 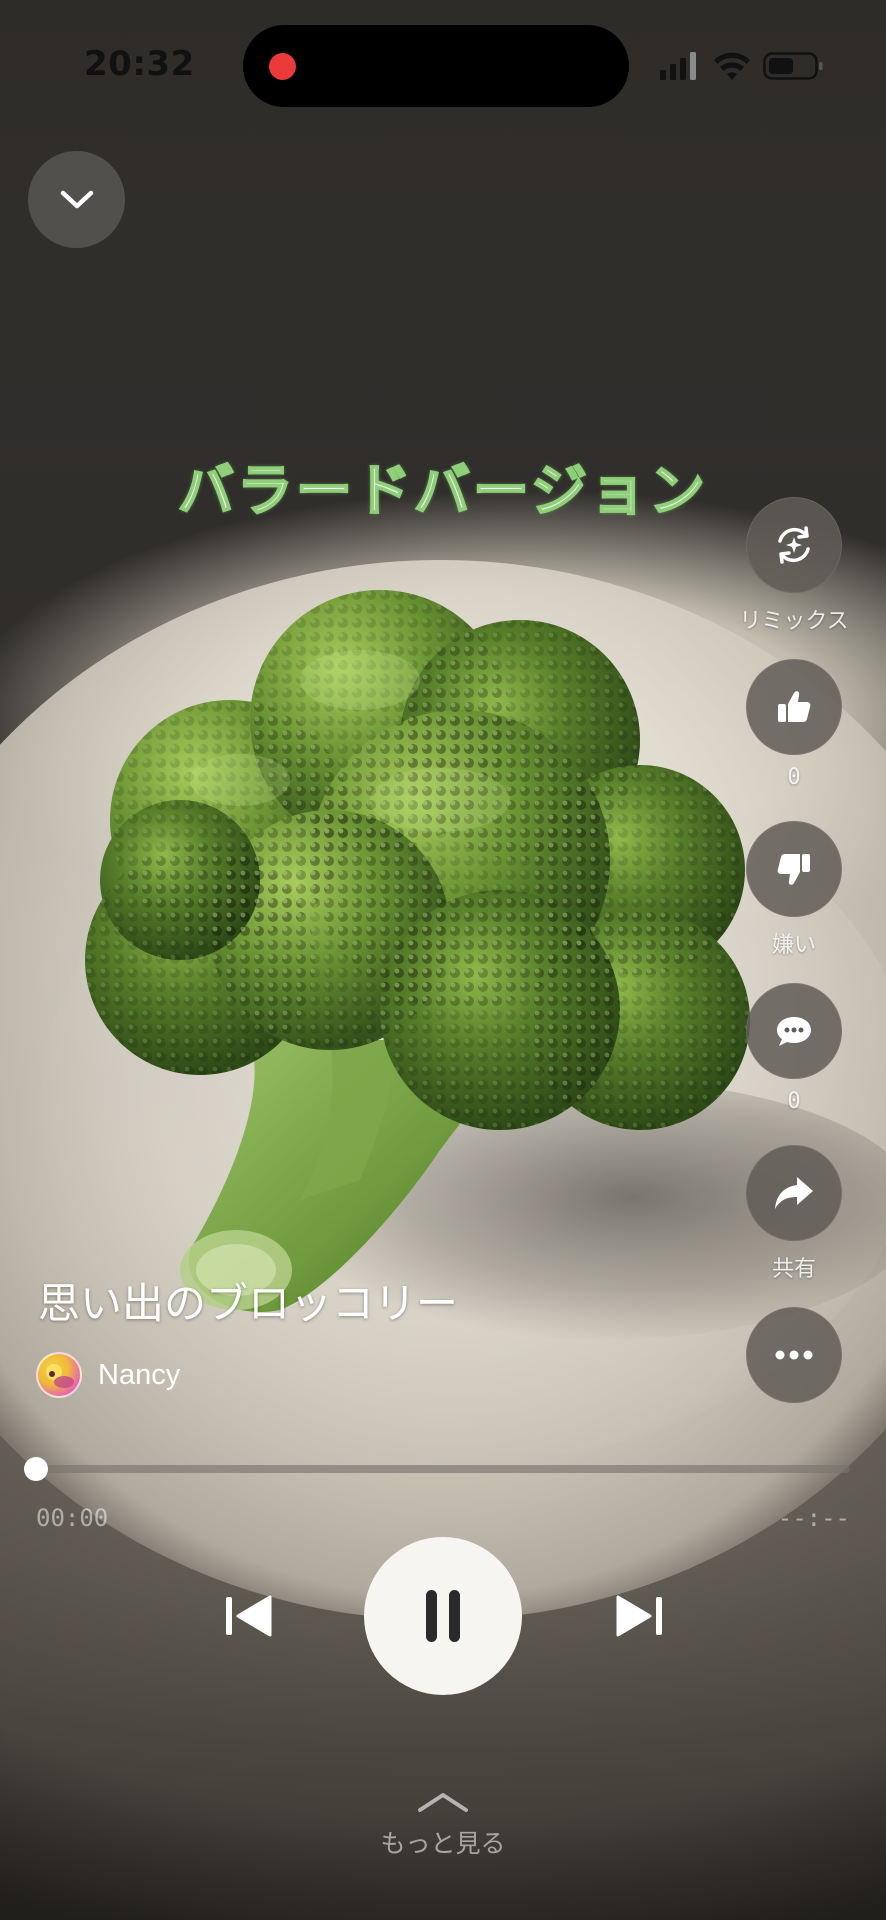 I want to click on progress-bar, so click(x=437, y=1469).